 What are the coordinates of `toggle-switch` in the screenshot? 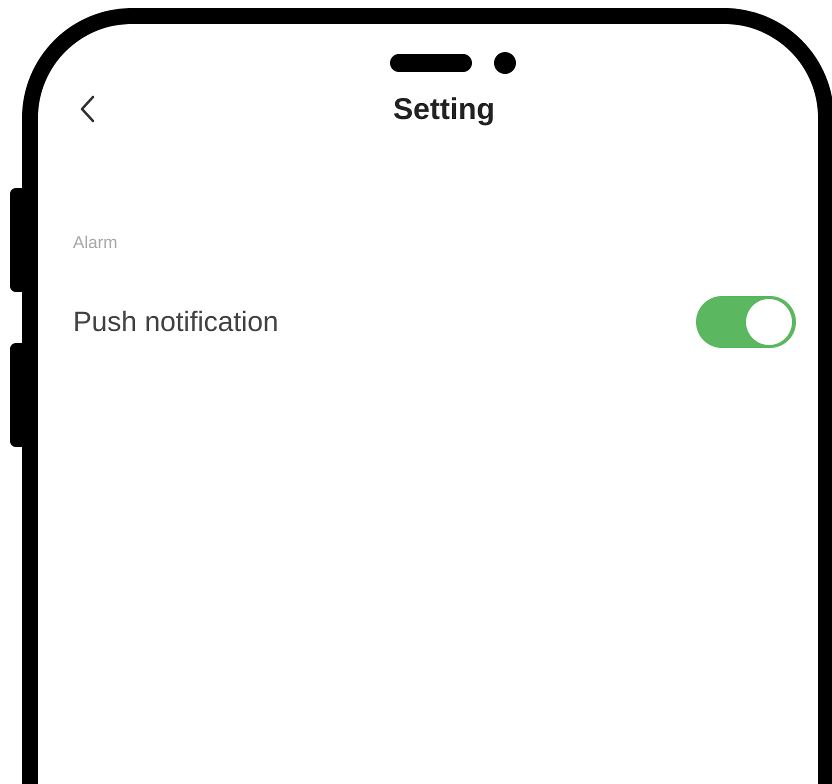 It's located at (746, 322).